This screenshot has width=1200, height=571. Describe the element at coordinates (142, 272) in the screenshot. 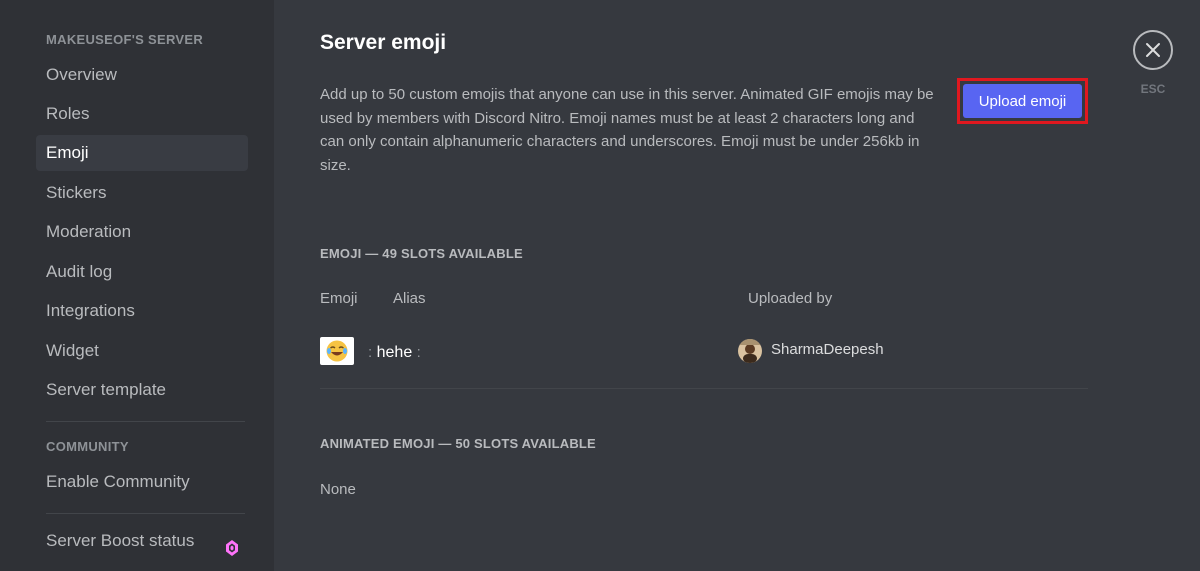

I see `sidebar-item-audit-log: Audit log` at that location.